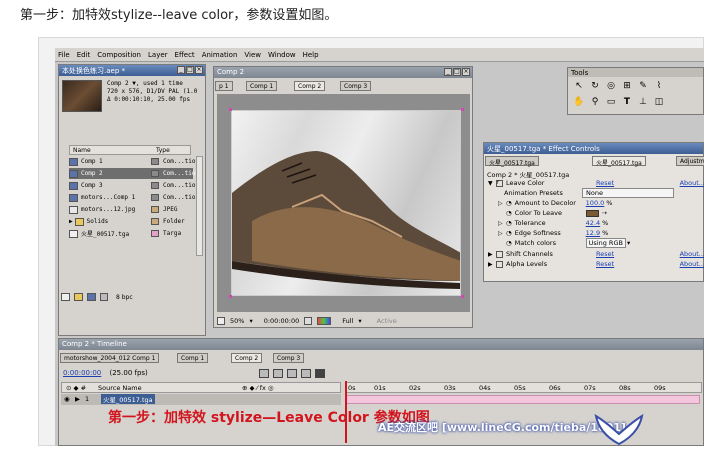 Image resolution: width=704 pixels, height=450 pixels. What do you see at coordinates (124, 297) in the screenshot?
I see `bit-depth-label: 8 bpc` at bounding box center [124, 297].